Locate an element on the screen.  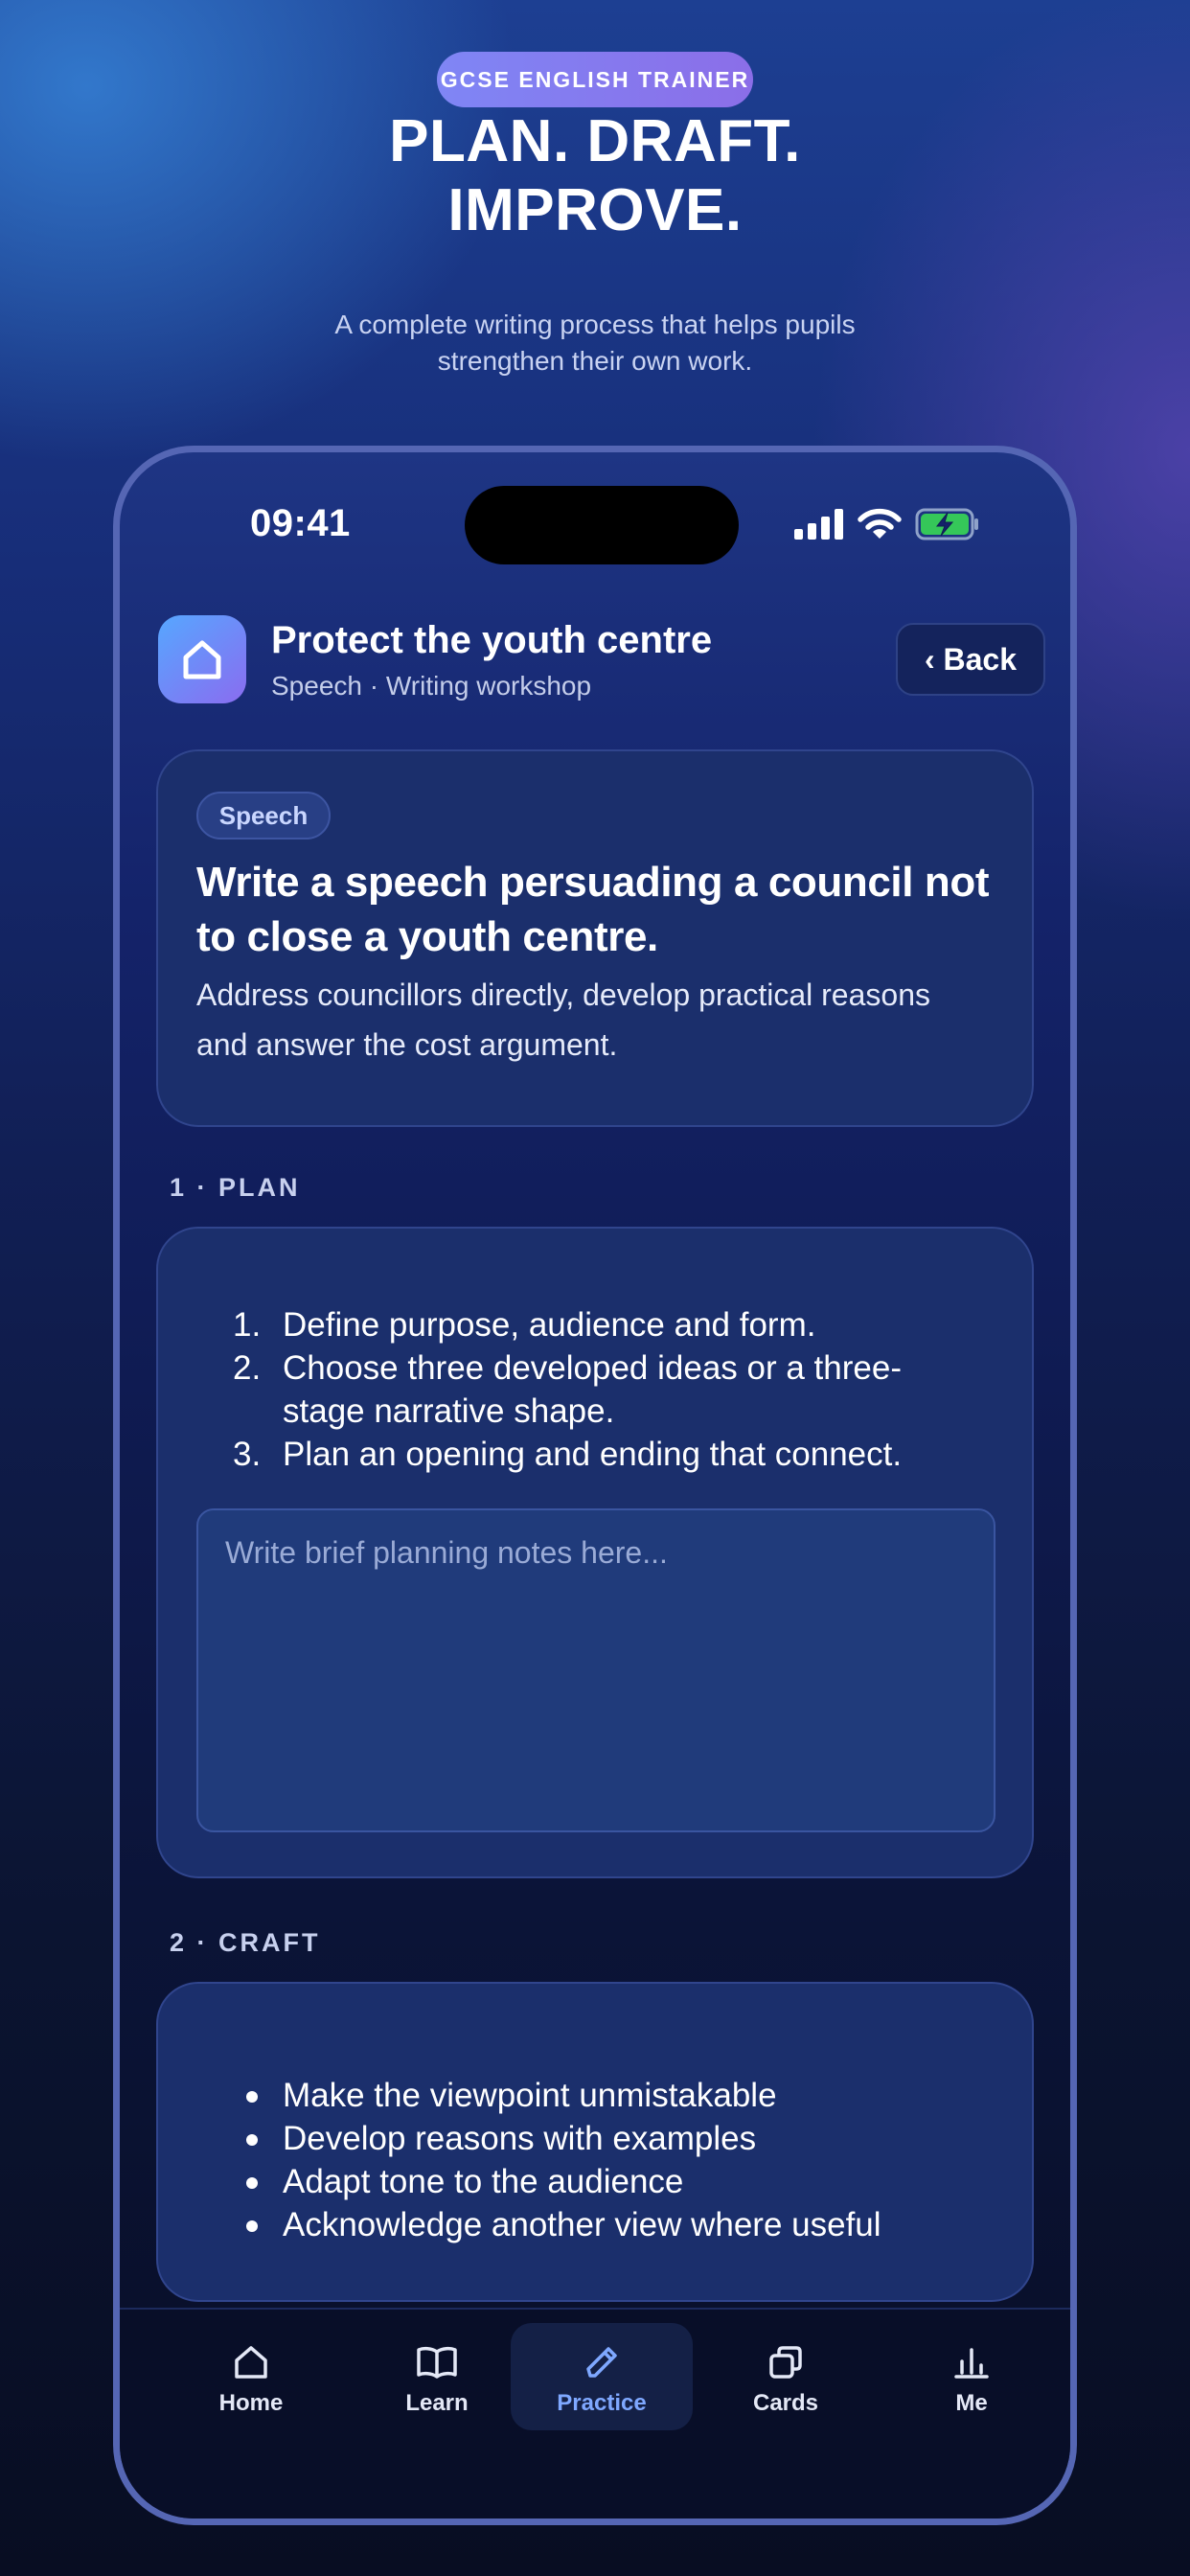
wifi-icon is located at coordinates (880, 523).